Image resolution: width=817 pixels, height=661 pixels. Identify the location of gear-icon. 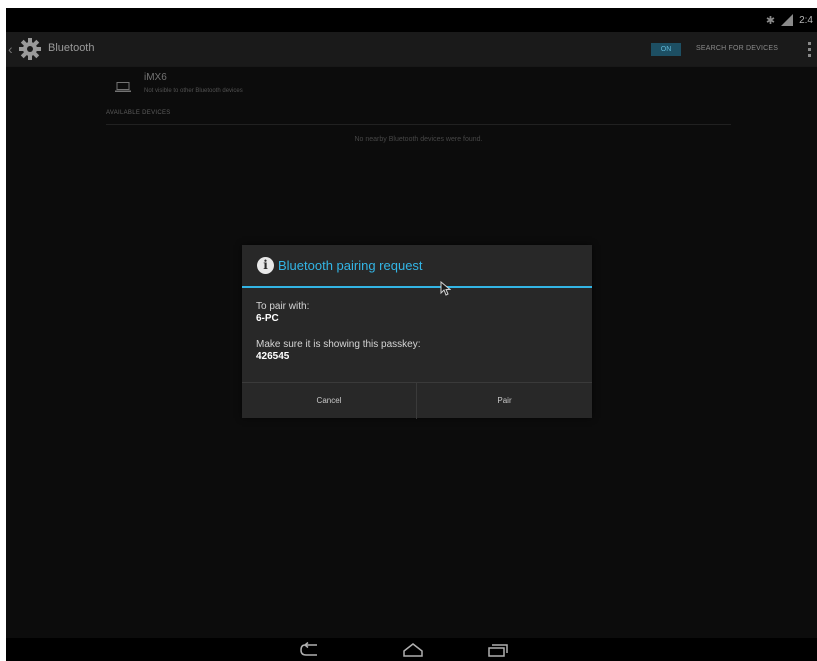
(30, 49).